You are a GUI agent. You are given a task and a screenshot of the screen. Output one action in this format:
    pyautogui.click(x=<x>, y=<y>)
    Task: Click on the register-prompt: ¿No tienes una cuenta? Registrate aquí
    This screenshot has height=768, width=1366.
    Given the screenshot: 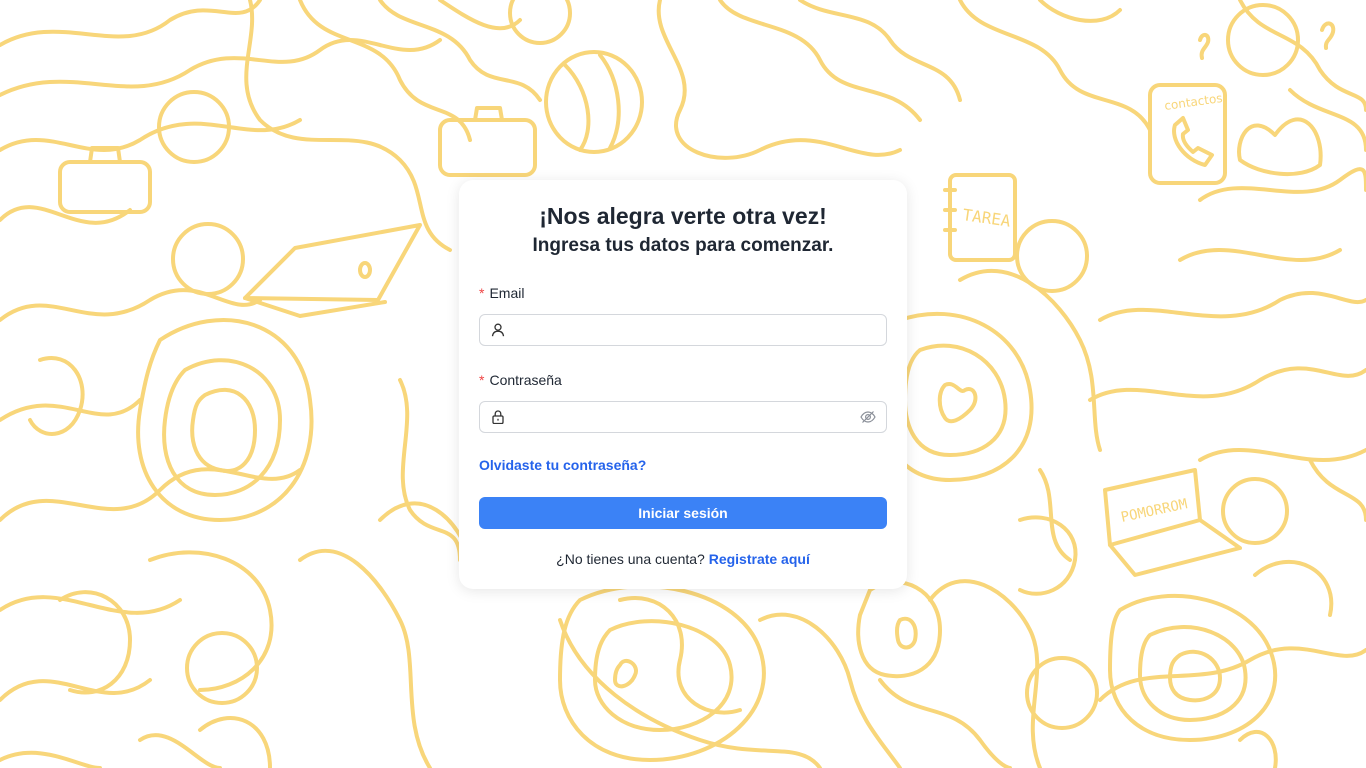 What is the action you would take?
    pyautogui.click(x=683, y=559)
    